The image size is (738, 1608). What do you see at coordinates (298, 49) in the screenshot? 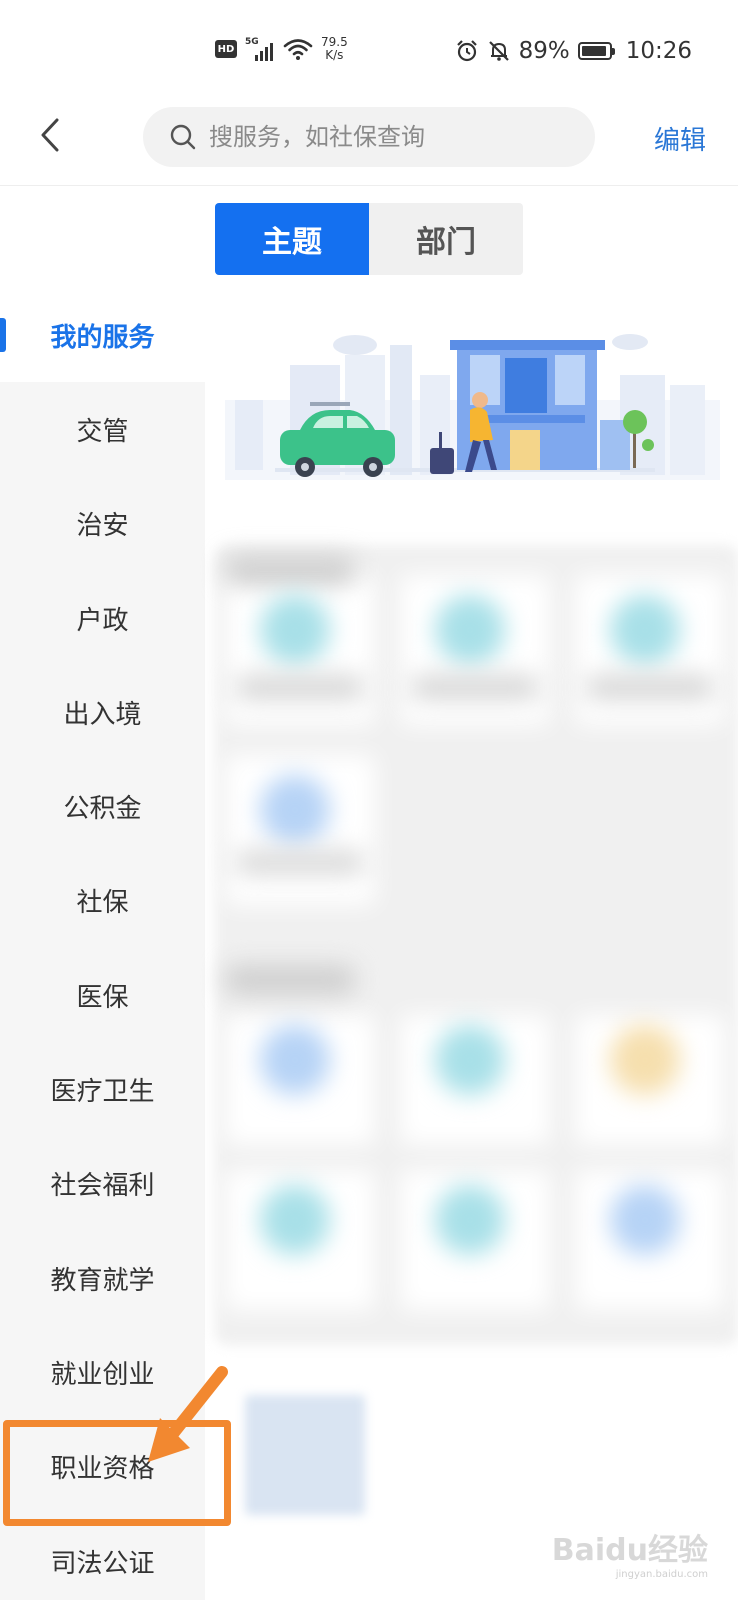
I see `wifi-icon` at bounding box center [298, 49].